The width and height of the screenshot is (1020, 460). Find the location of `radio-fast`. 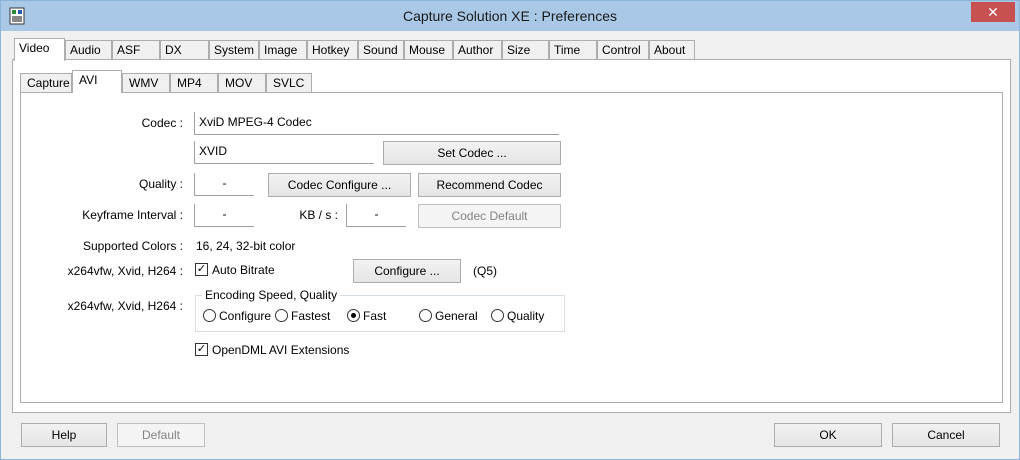

radio-fast is located at coordinates (353, 315).